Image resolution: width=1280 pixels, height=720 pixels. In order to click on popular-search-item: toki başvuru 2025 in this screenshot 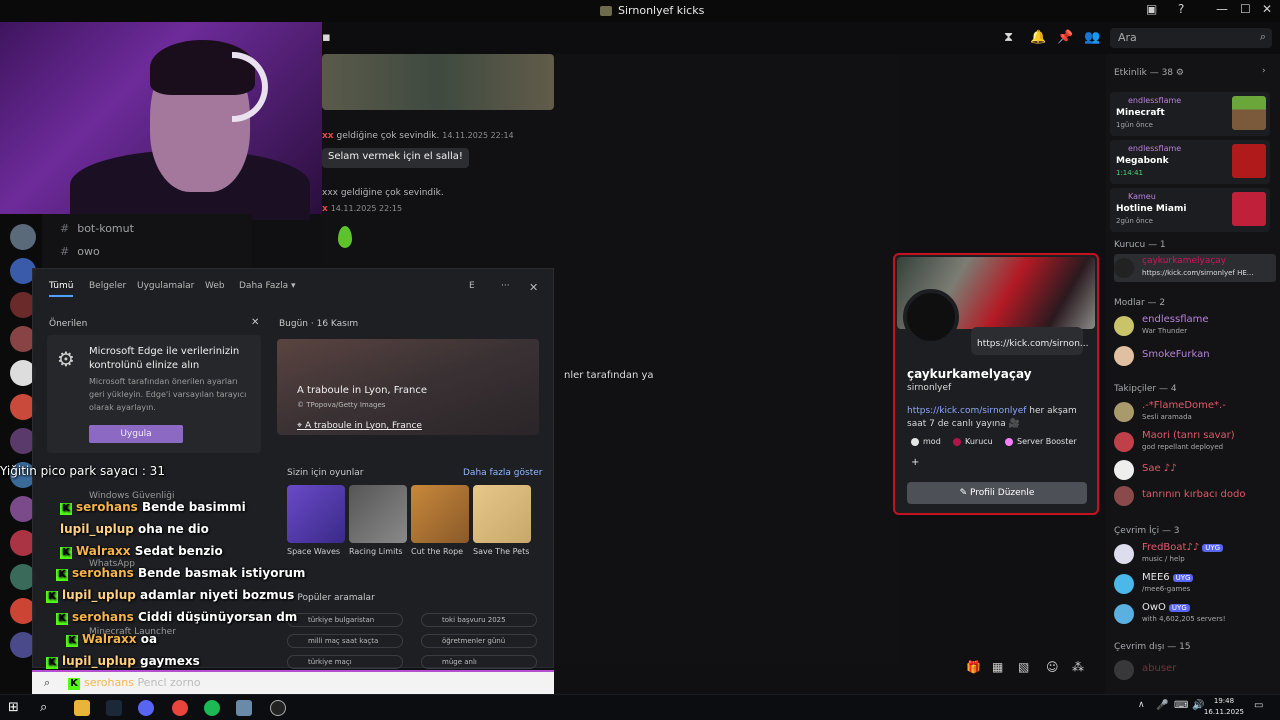, I will do `click(479, 620)`.